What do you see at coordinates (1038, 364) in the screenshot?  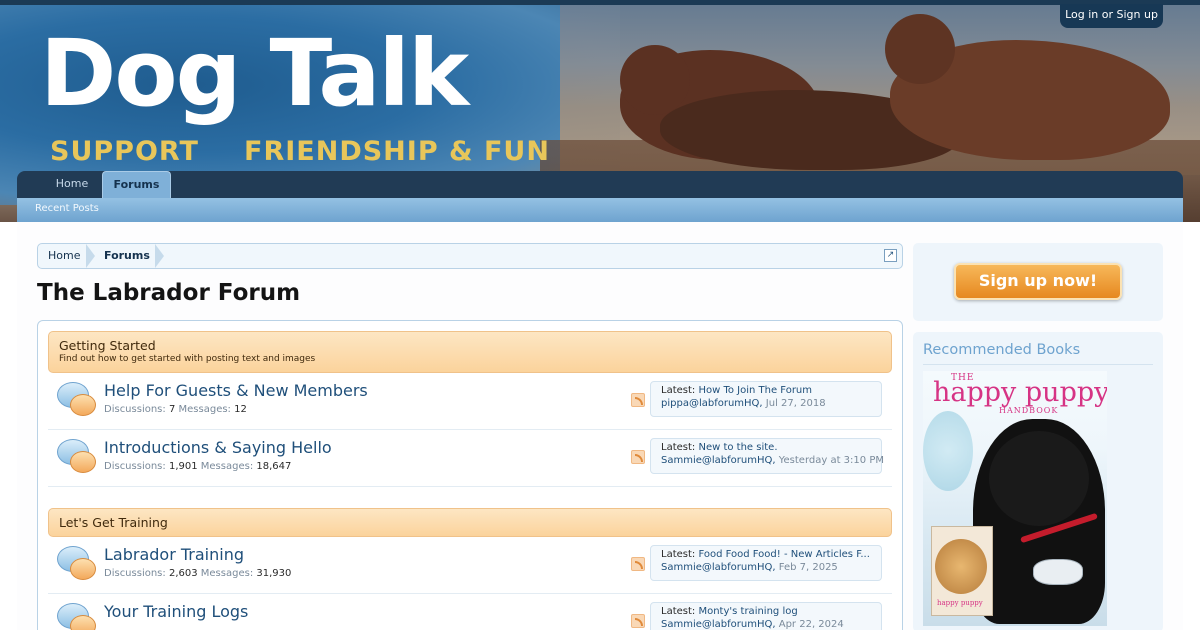 I see `divider` at bounding box center [1038, 364].